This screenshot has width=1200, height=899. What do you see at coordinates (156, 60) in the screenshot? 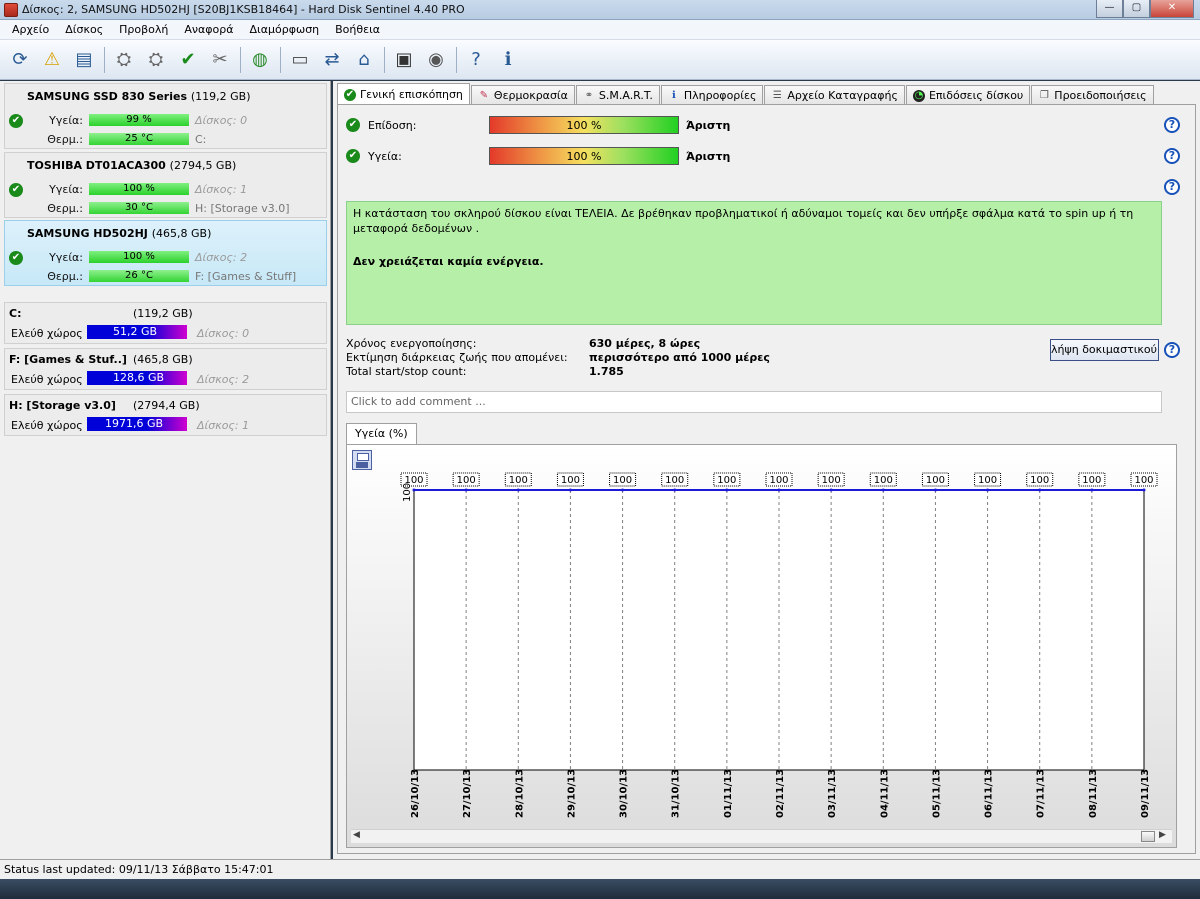
I see `surface-test-icon: ⛭` at bounding box center [156, 60].